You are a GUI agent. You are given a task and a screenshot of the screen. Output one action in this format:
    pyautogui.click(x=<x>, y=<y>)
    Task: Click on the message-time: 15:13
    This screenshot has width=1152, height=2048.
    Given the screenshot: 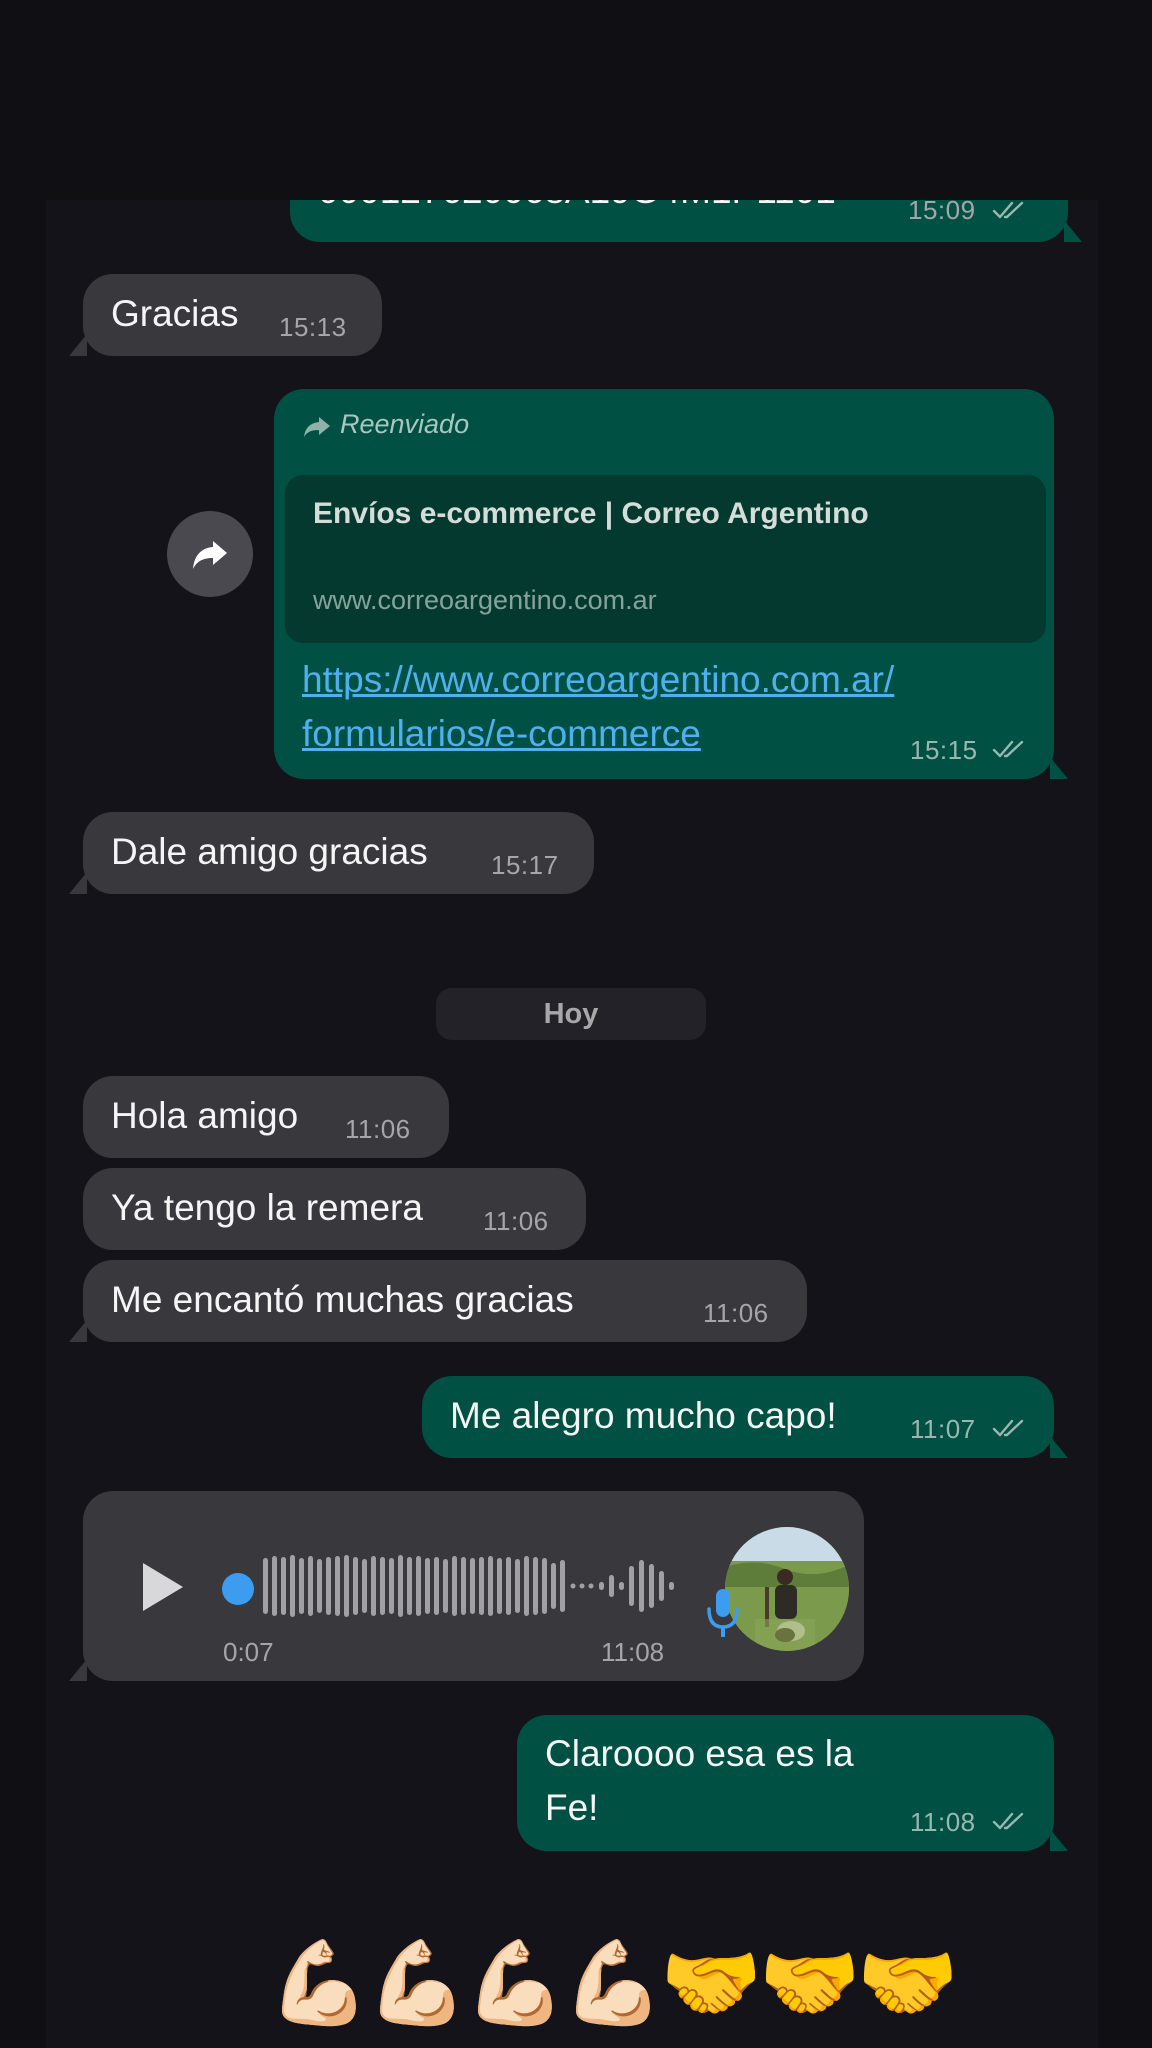 What is the action you would take?
    pyautogui.click(x=313, y=327)
    